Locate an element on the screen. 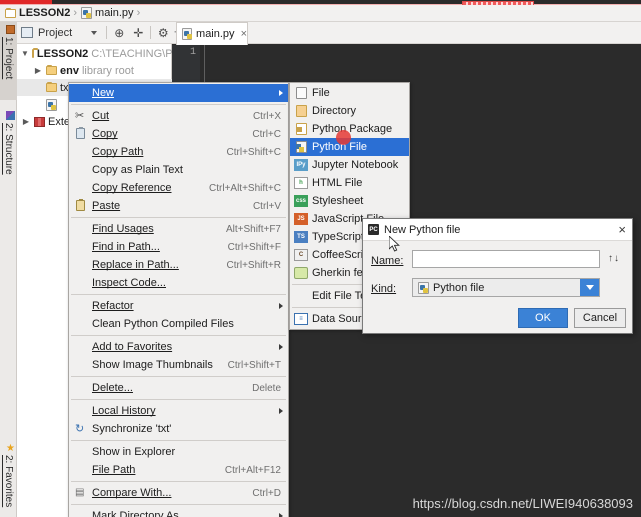  chevron-down-icon is located at coordinates (589, 287).